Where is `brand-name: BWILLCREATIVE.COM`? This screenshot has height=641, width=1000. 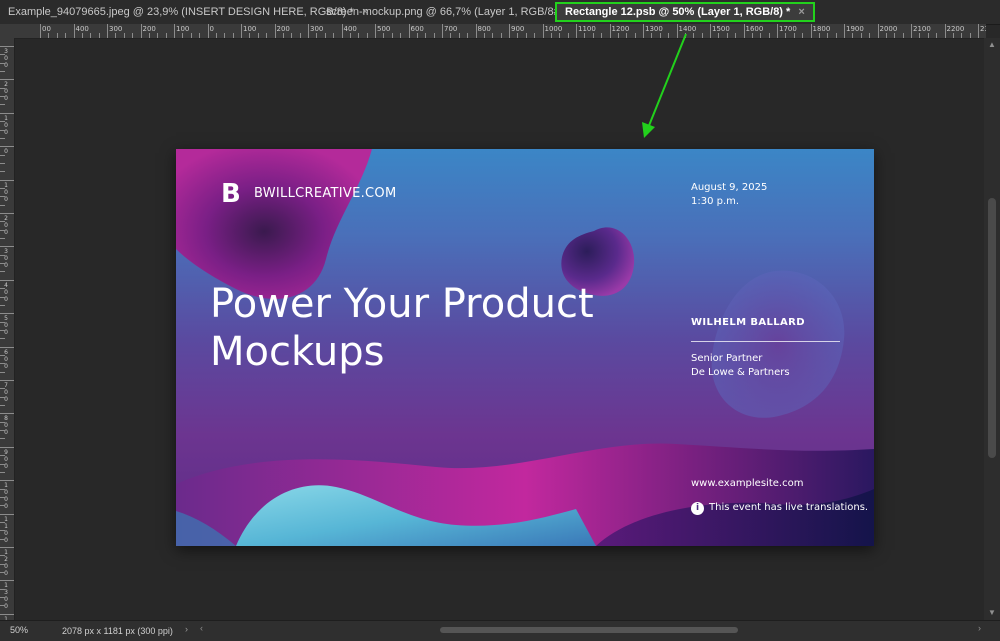
brand-name: BWILLCREATIVE.COM is located at coordinates (325, 193).